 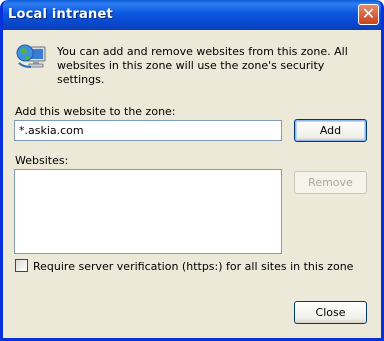 What do you see at coordinates (42, 160) in the screenshot?
I see `websites-label: Websites:` at bounding box center [42, 160].